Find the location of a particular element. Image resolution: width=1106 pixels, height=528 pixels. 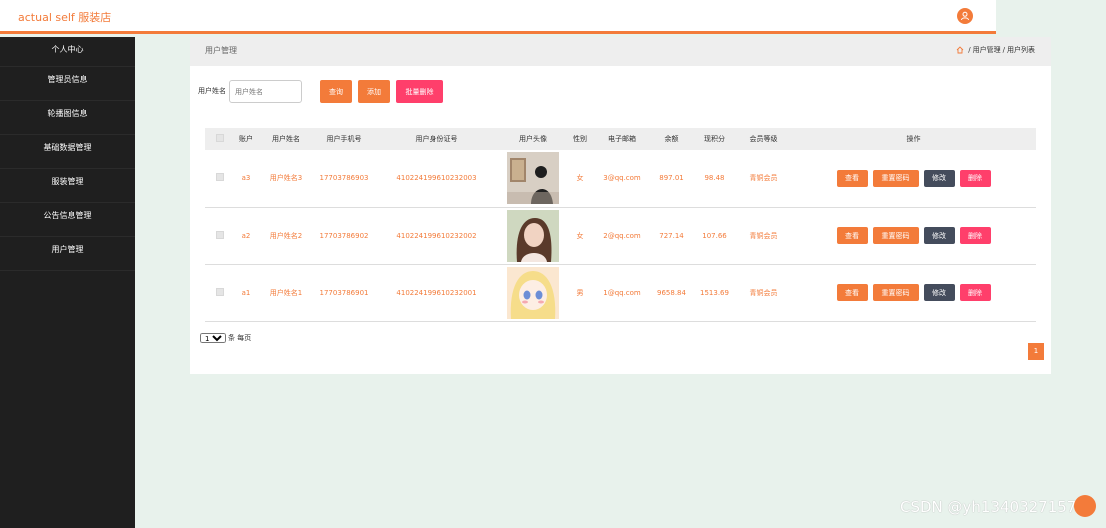

cell-phone: 17703786901 is located at coordinates (344, 292).